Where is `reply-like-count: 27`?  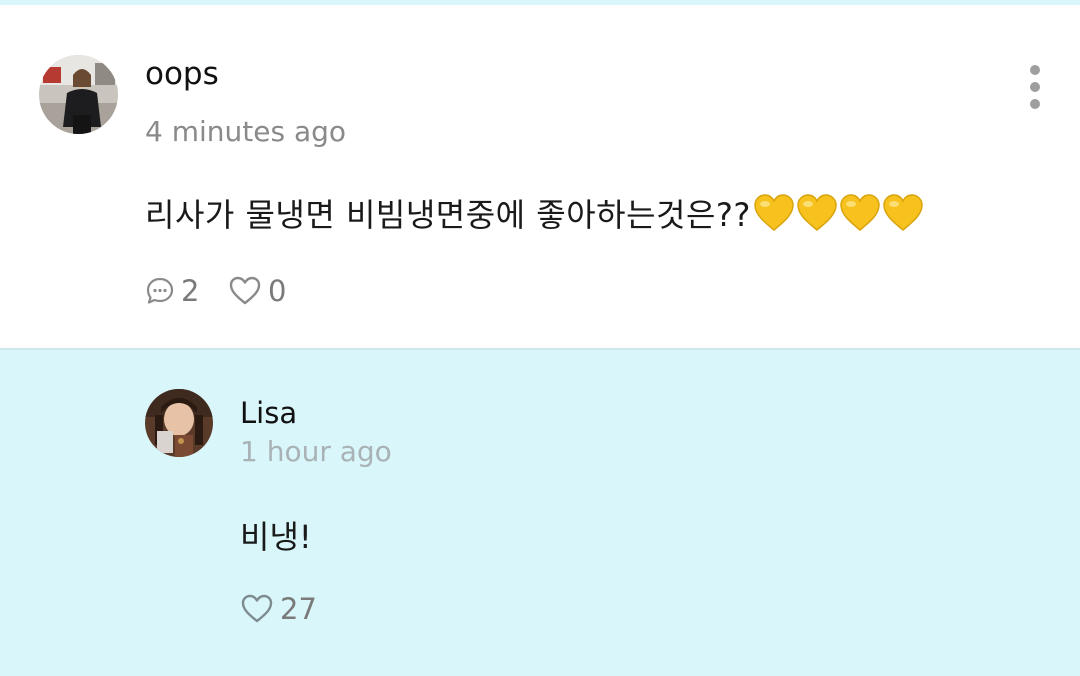 reply-like-count: 27 is located at coordinates (298, 609).